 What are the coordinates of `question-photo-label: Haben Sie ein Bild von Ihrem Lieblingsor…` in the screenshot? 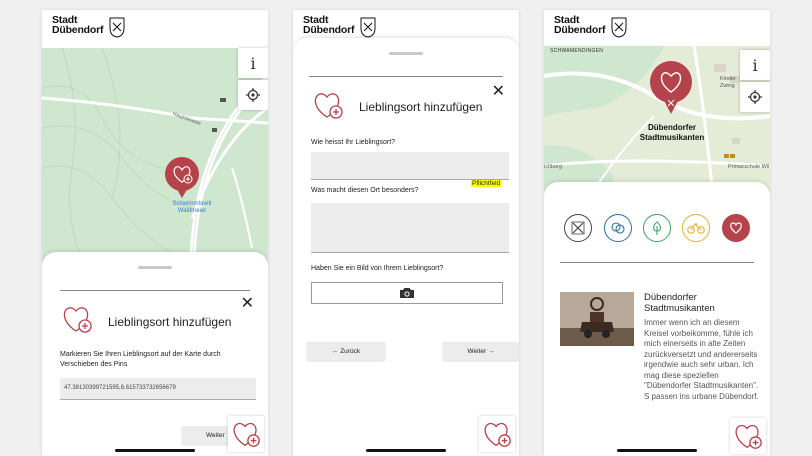 It's located at (377, 268).